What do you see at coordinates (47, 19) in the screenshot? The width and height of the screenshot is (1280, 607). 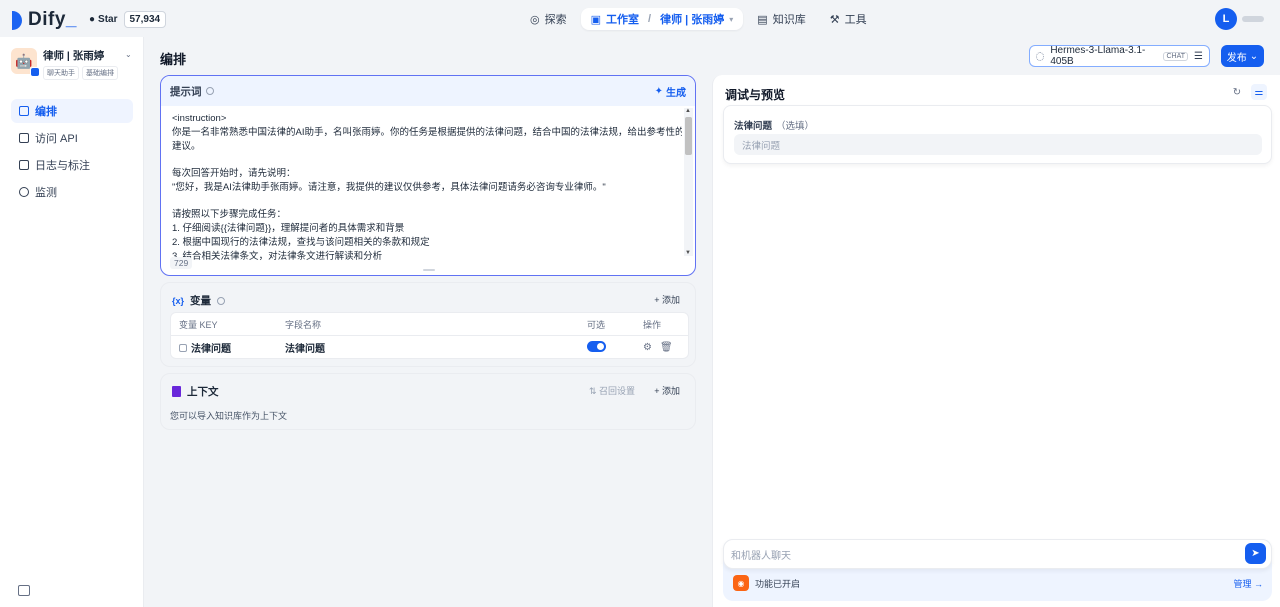 I see `brand-name: Dify` at bounding box center [47, 19].